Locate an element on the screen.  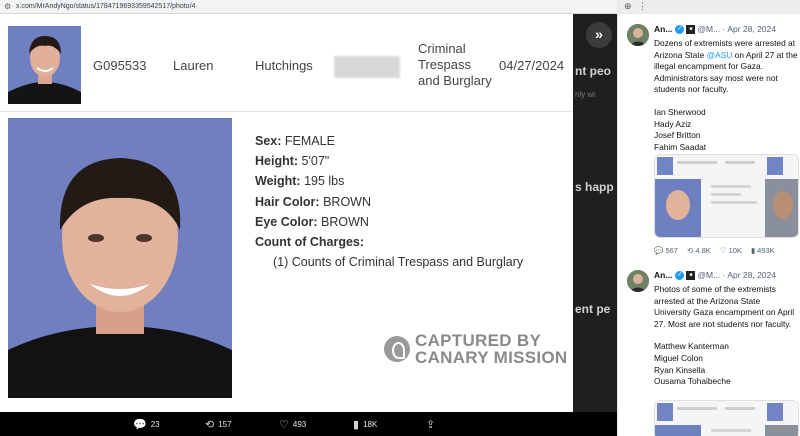
background-heading: nt peo is located at coordinates (593, 71).